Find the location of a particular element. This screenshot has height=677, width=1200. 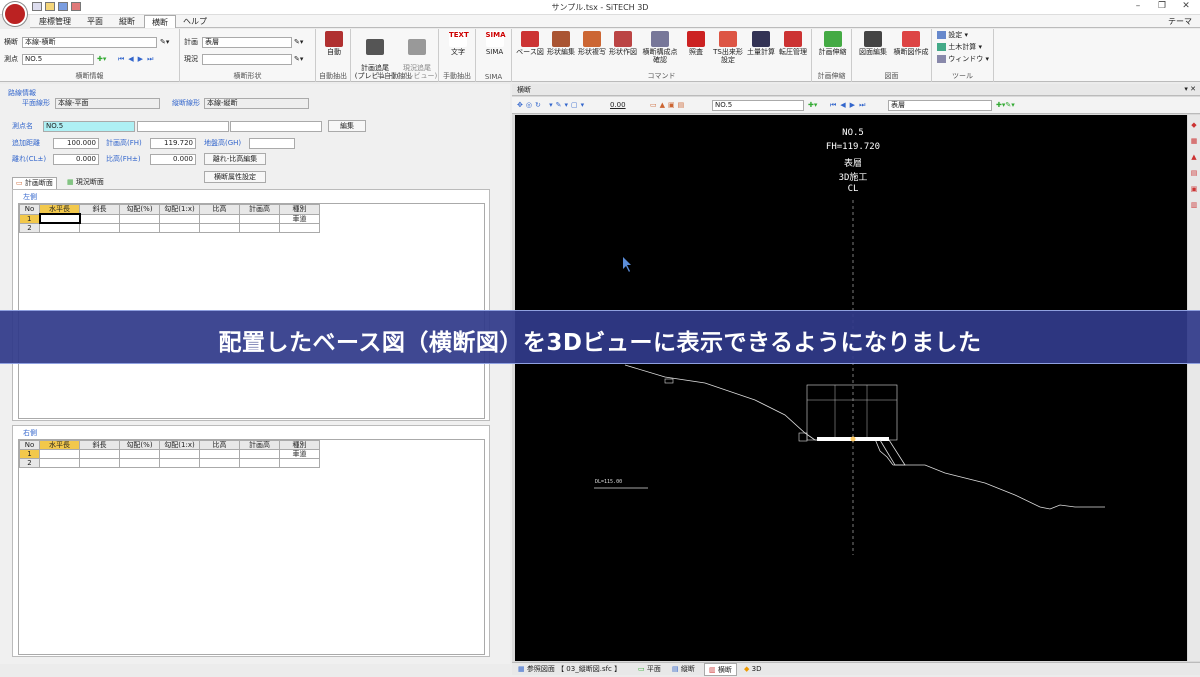

save-icon is located at coordinates (63, 6).